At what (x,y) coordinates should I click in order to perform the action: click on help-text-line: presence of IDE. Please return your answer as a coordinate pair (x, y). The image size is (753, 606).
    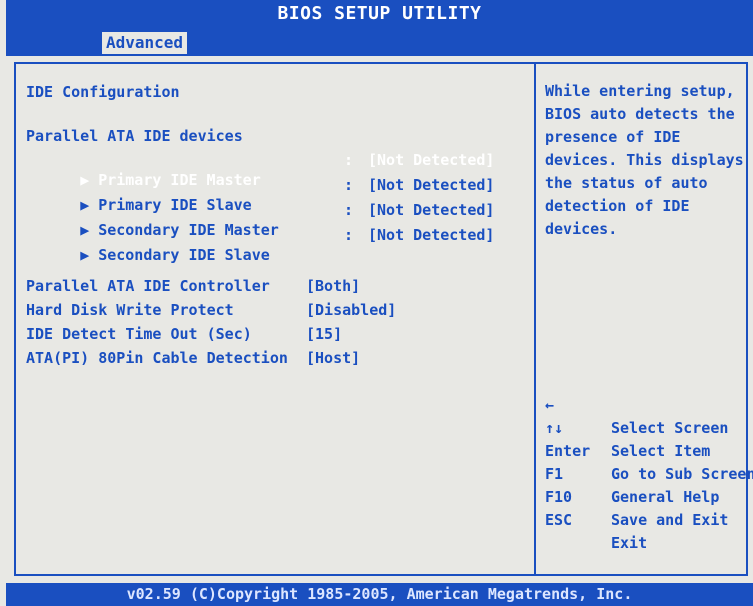
    Looking at the image, I should click on (613, 137).